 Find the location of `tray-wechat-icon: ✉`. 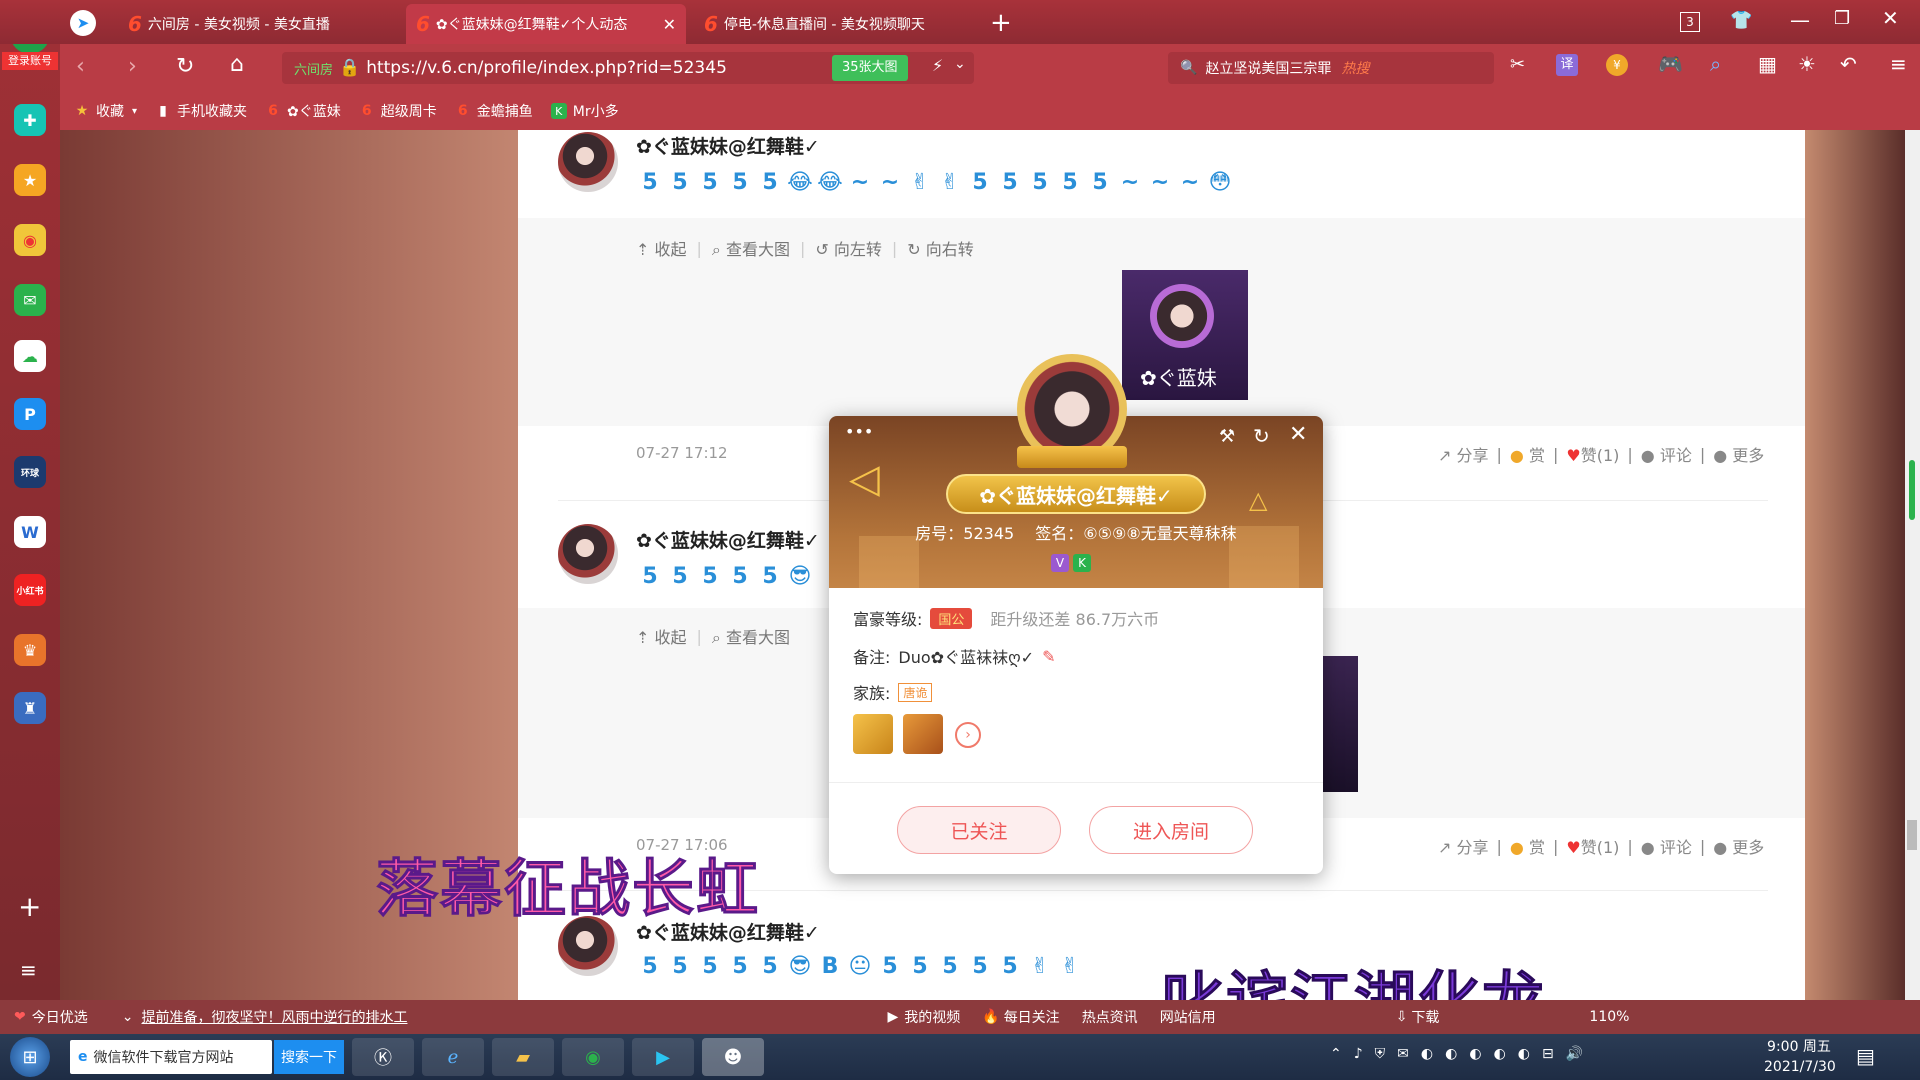

tray-wechat-icon: ✉ is located at coordinates (1403, 1054).